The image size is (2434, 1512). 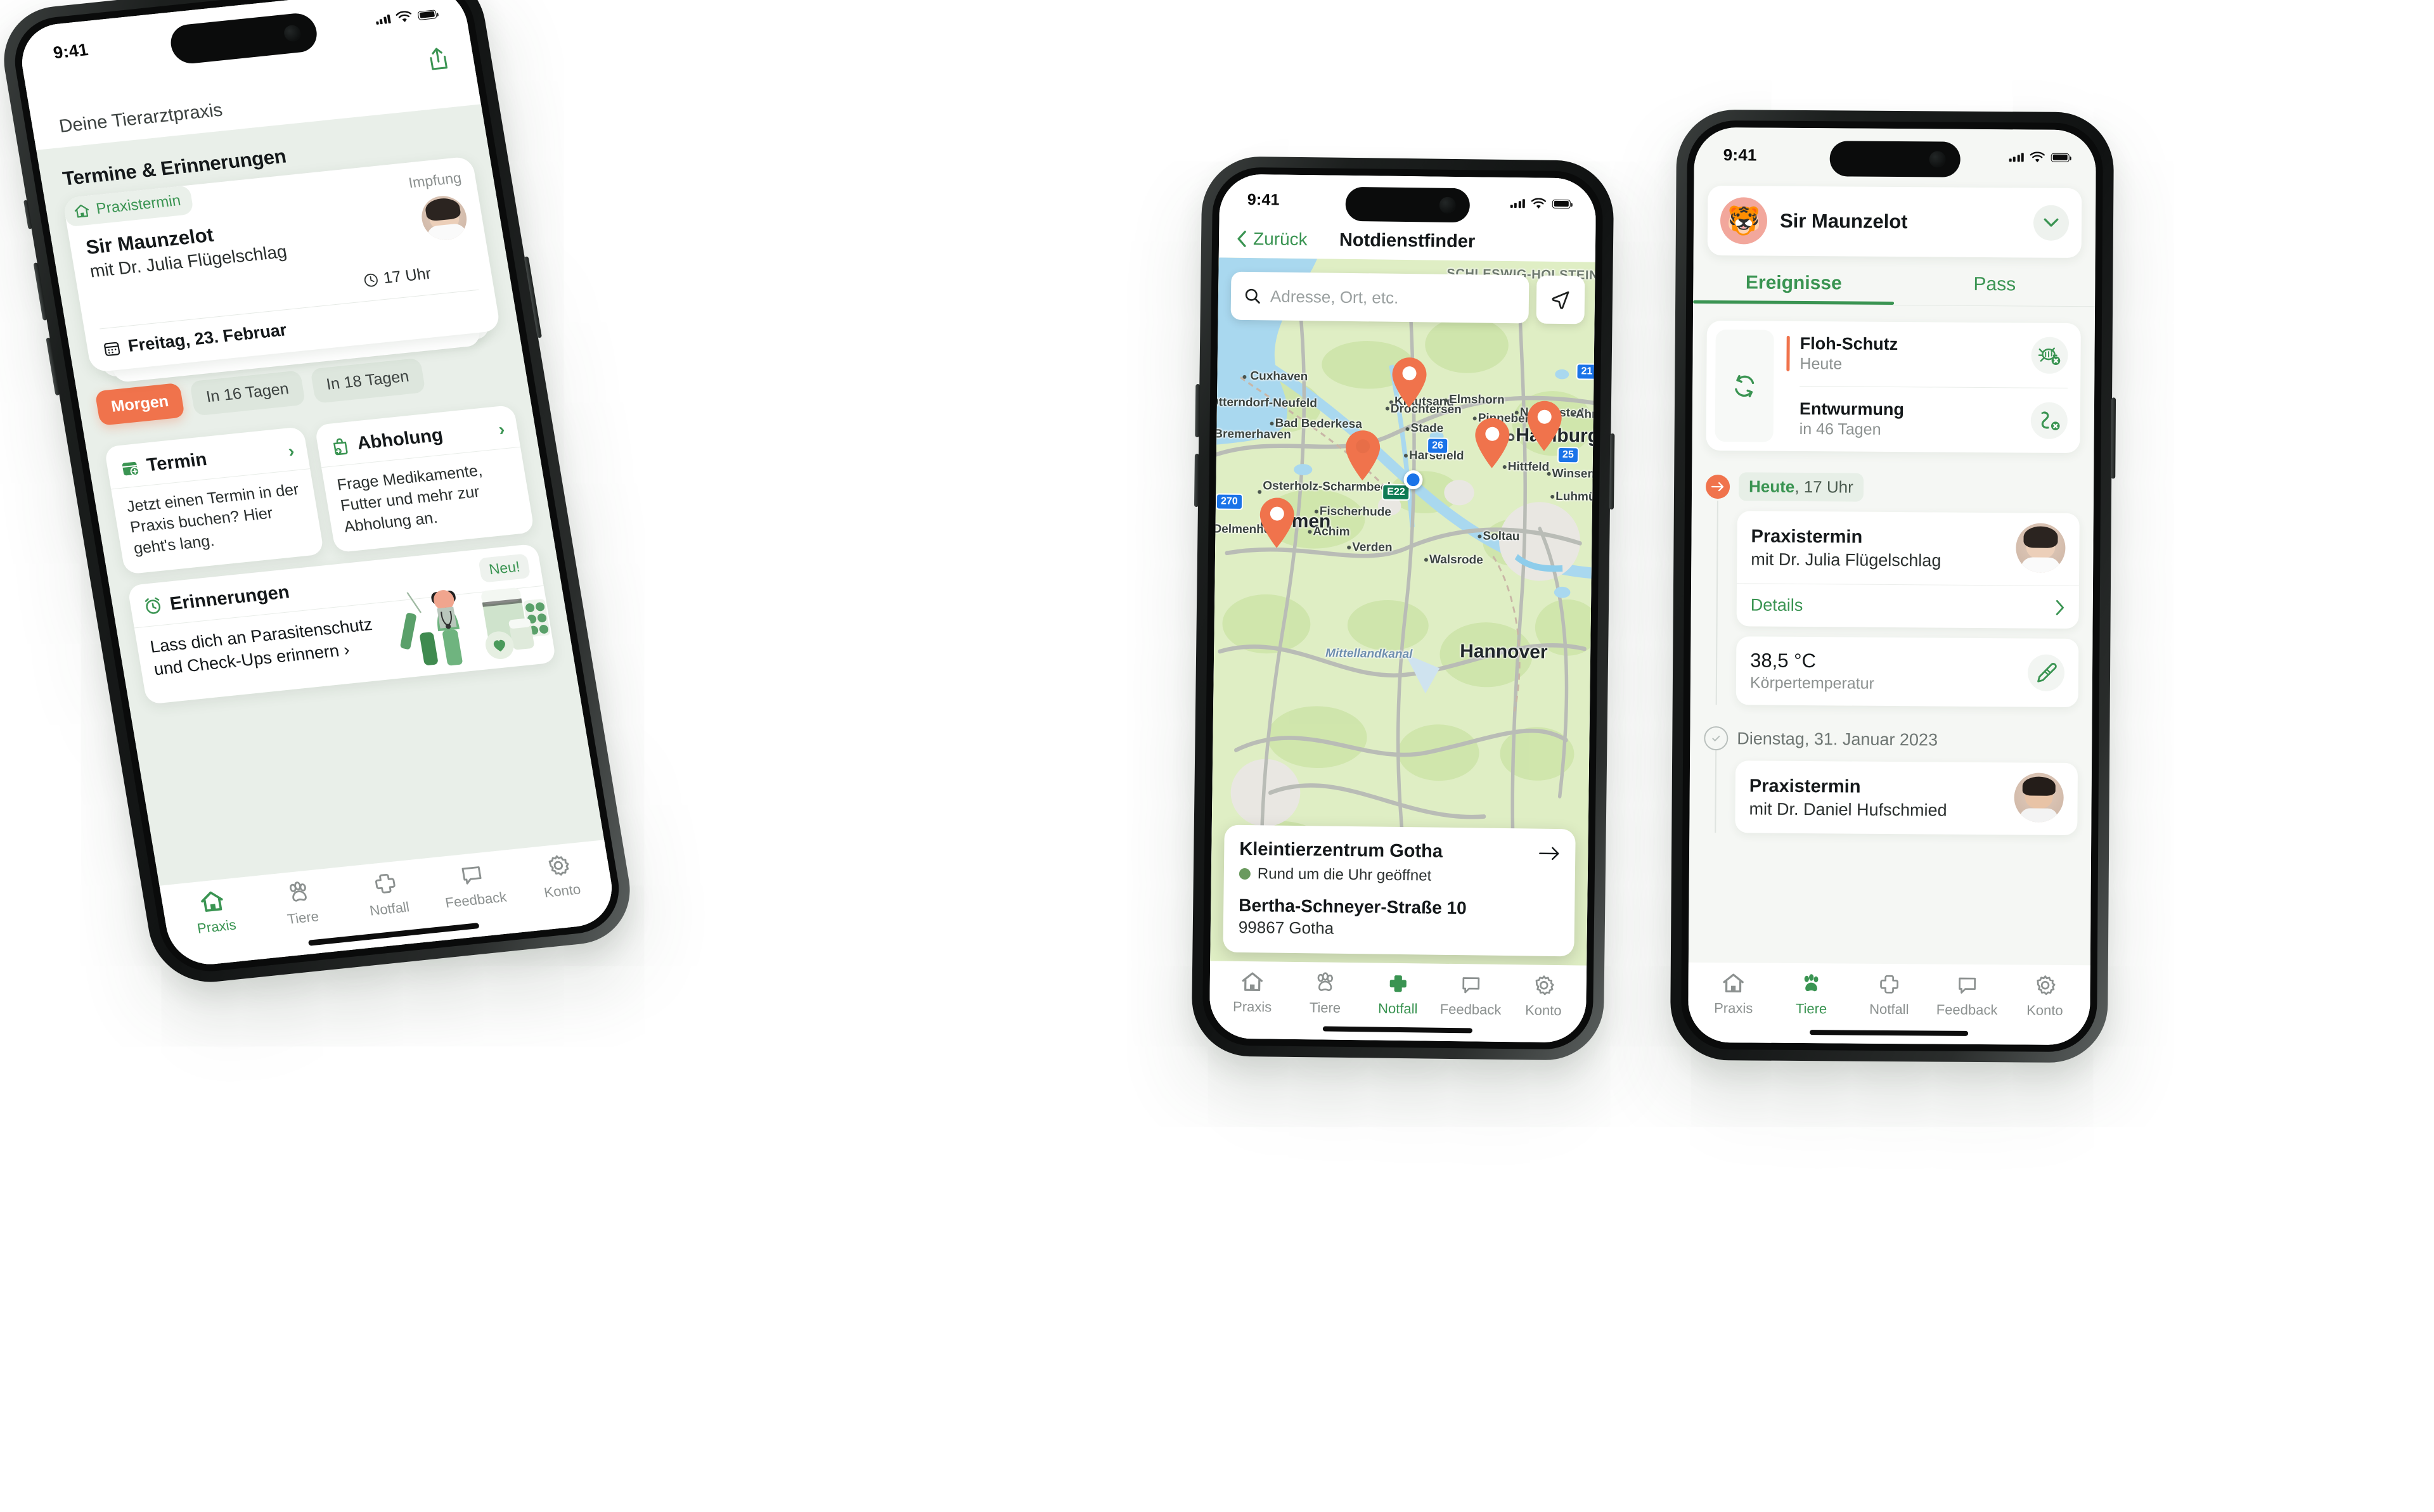 What do you see at coordinates (340, 447) in the screenshot?
I see `bag-plus-icon` at bounding box center [340, 447].